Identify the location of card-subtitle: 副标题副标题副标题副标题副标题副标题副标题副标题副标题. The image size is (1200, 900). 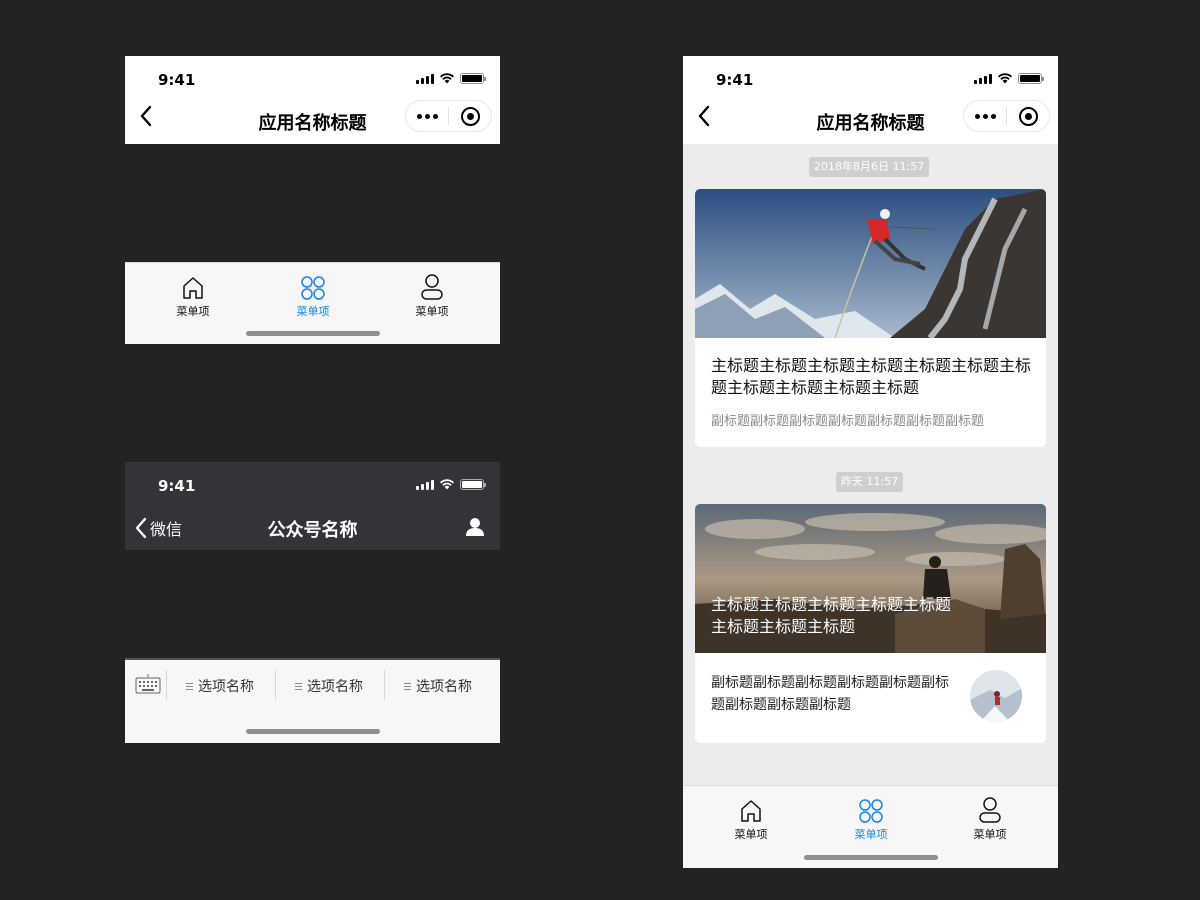
(830, 694).